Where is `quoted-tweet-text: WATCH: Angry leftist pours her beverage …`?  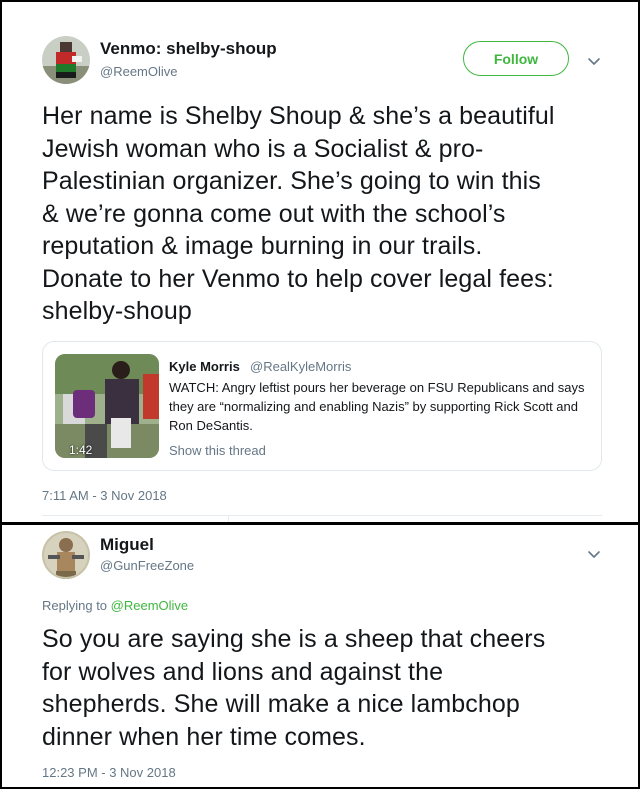 quoted-tweet-text: WATCH: Angry leftist pours her beverage … is located at coordinates (377, 406).